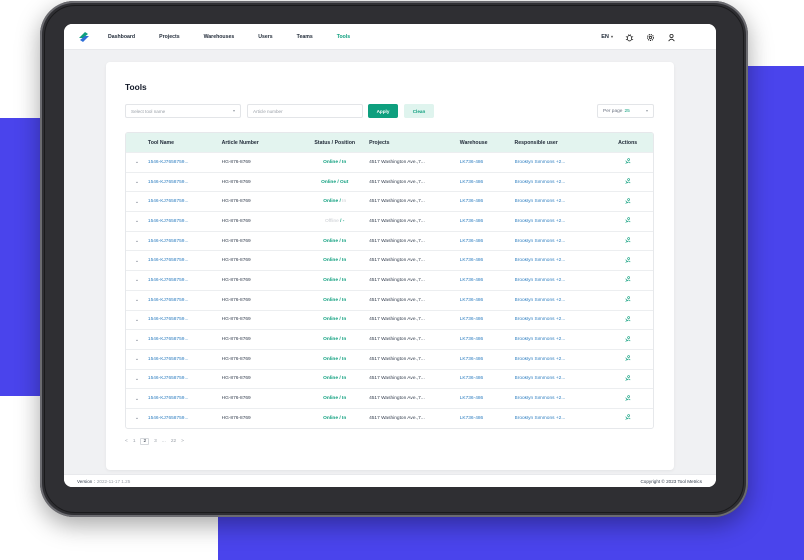 Image resolution: width=804 pixels, height=560 pixels. Describe the element at coordinates (134, 441) in the screenshot. I see `pagination-page: 1` at that location.